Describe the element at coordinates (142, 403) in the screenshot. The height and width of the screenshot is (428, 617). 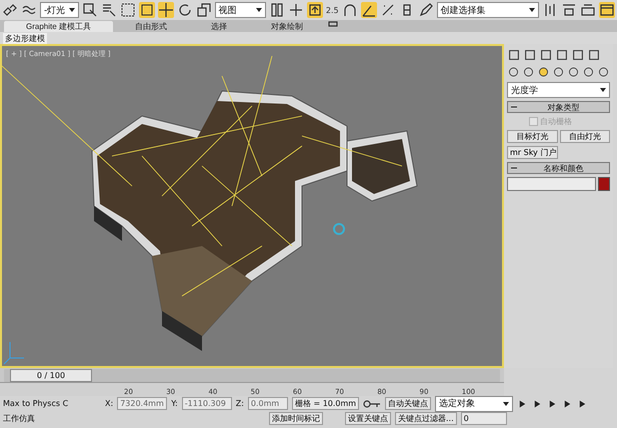
I see `x-field: 7320.4mm` at that location.